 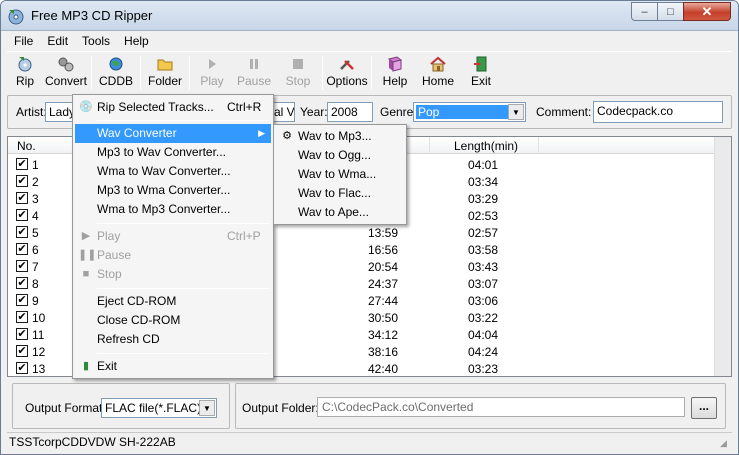 What do you see at coordinates (469, 112) in the screenshot?
I see `genre-dropdown: Pop ▼` at bounding box center [469, 112].